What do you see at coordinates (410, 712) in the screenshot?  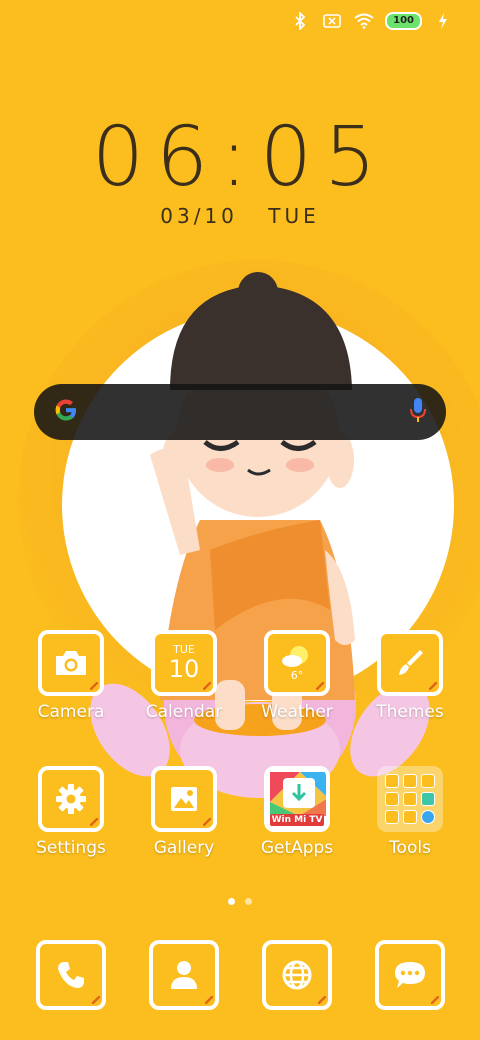 I see `app-label: Themes` at bounding box center [410, 712].